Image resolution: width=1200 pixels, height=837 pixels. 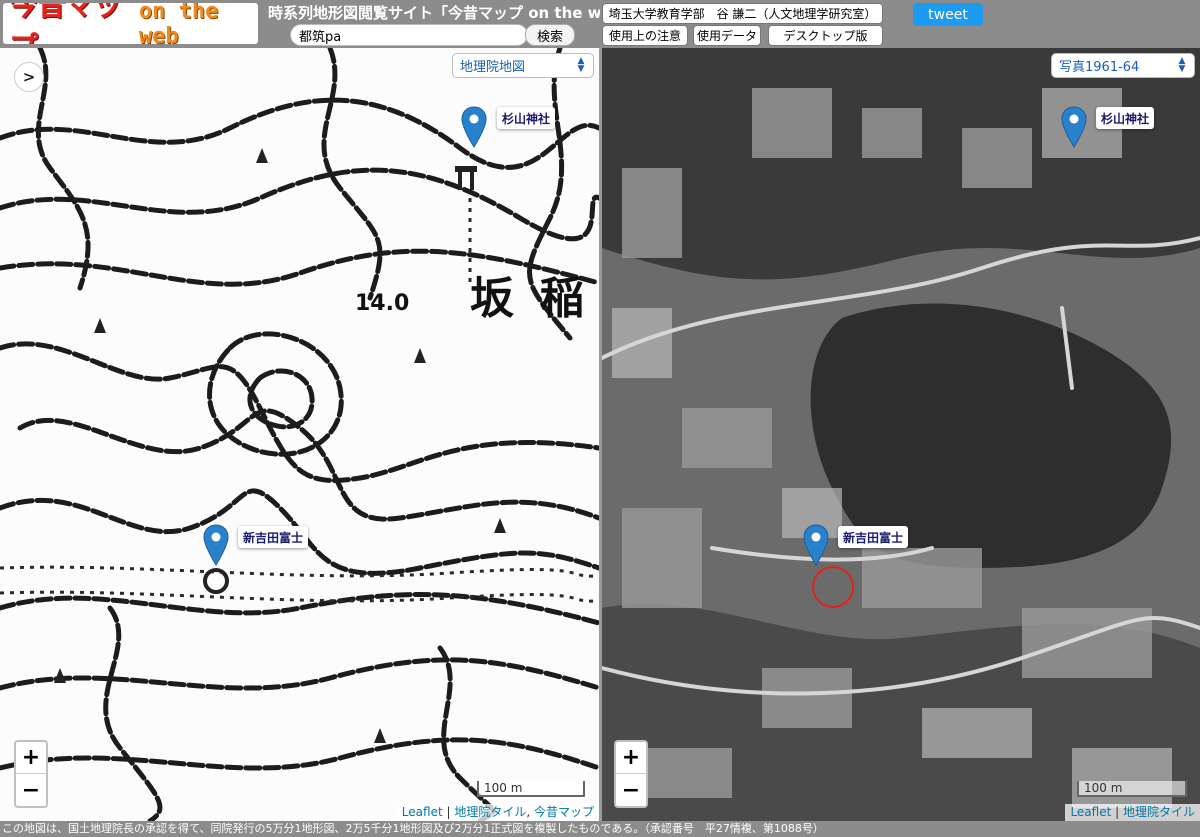 I want to click on left-layer-select-value: 地理院地図, so click(x=493, y=67).